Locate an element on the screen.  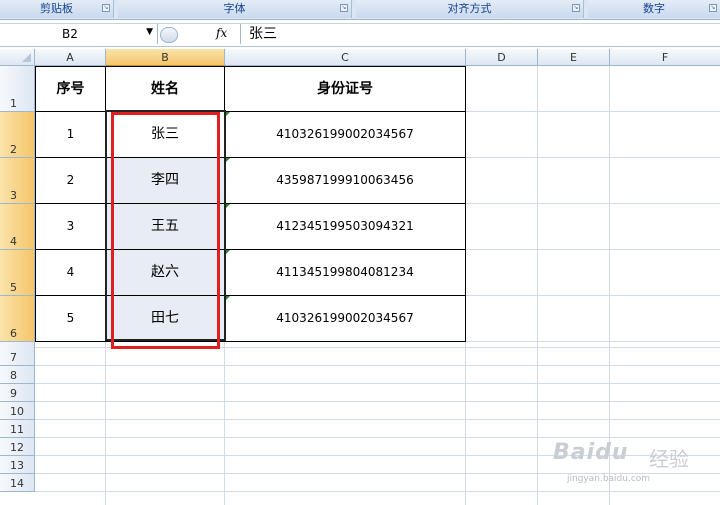
column-header-c: C is located at coordinates (345, 57).